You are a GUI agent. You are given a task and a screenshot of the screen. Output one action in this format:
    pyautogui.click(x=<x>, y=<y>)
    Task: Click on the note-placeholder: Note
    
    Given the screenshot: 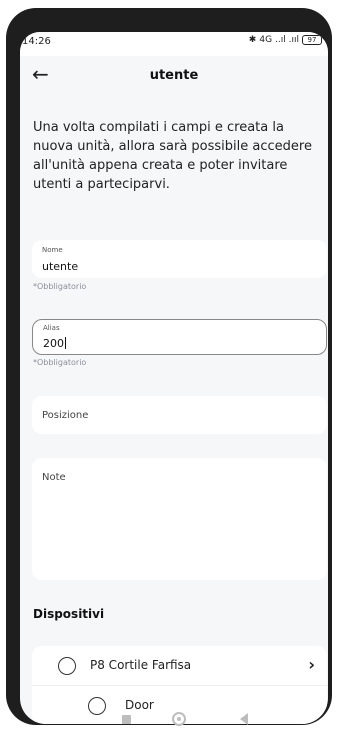 What is the action you would take?
    pyautogui.click(x=54, y=477)
    